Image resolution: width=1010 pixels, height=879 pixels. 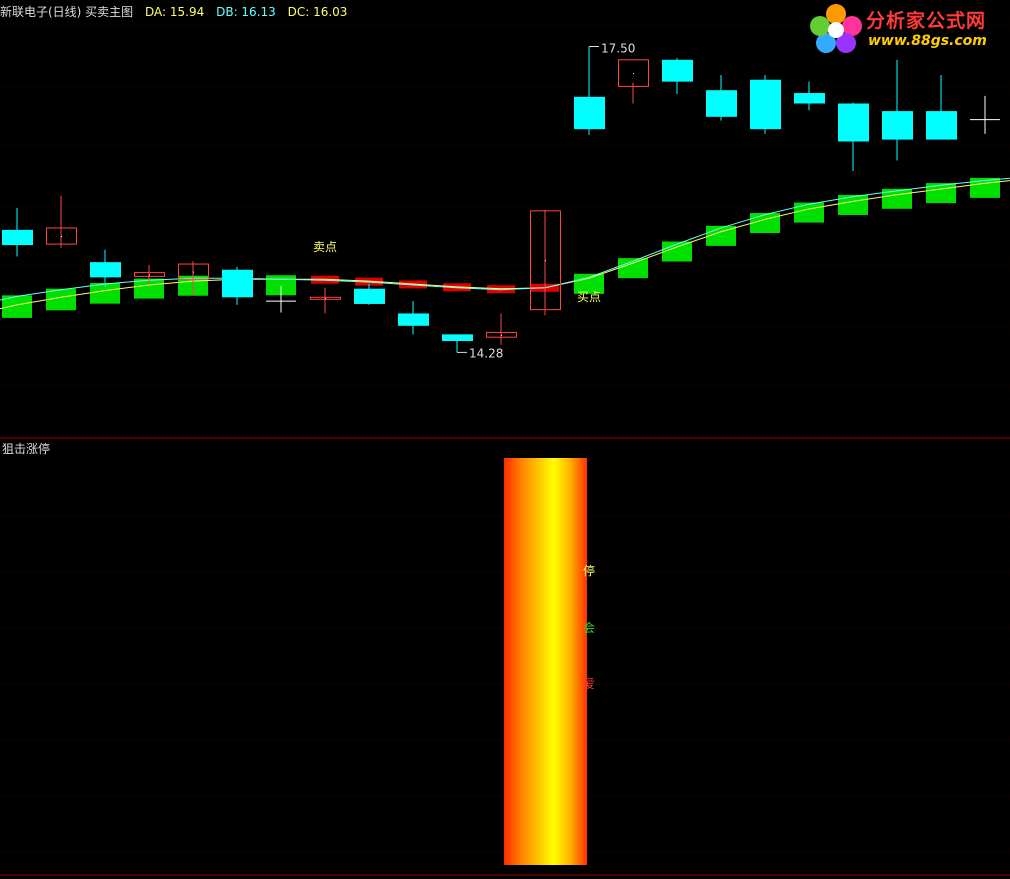 What do you see at coordinates (927, 41) in the screenshot?
I see `logo-url: www.88gs.com` at bounding box center [927, 41].